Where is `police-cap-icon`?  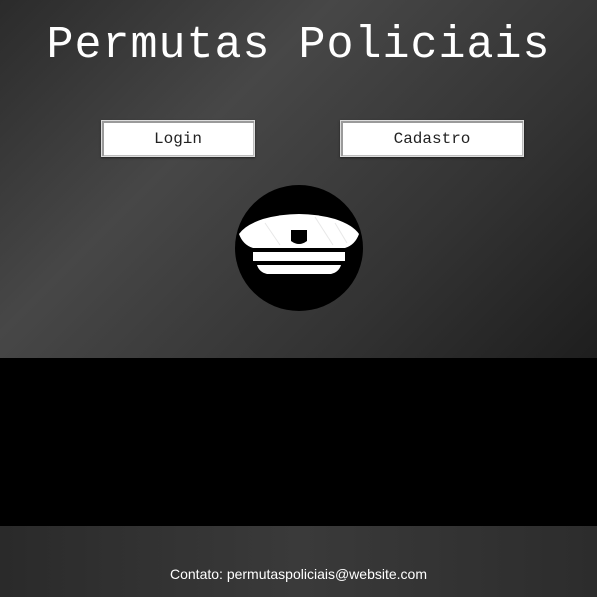
police-cap-icon is located at coordinates (299, 248).